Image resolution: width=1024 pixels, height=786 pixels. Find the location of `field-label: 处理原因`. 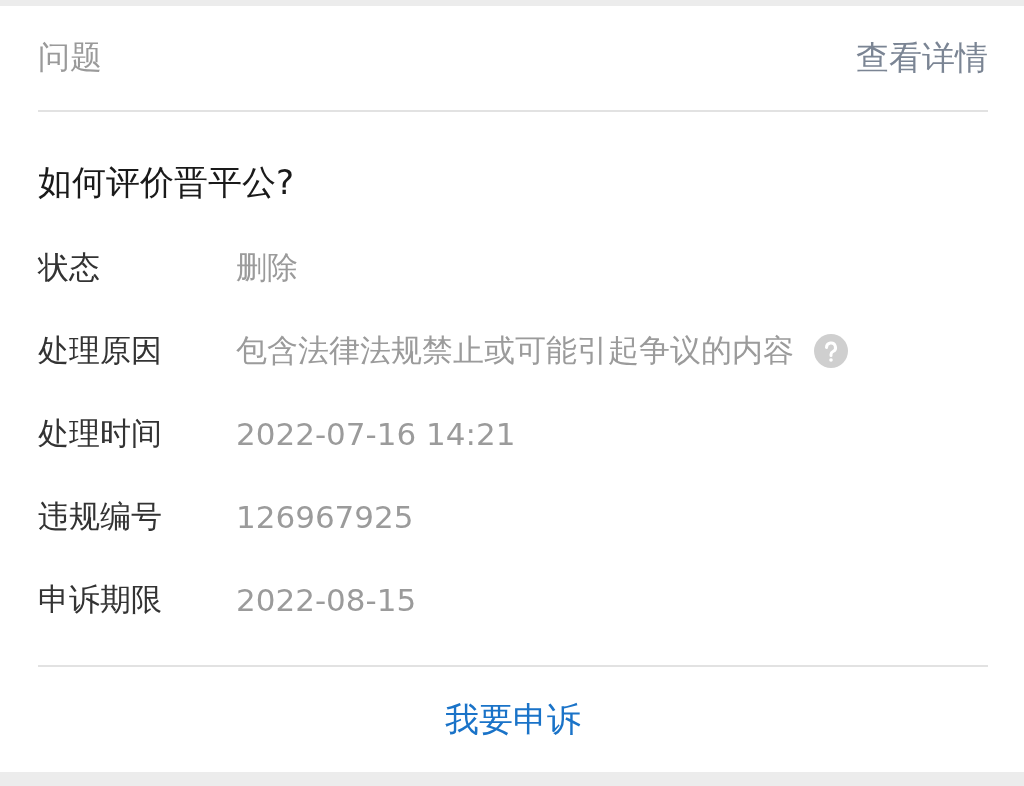

field-label: 处理原因 is located at coordinates (100, 350).